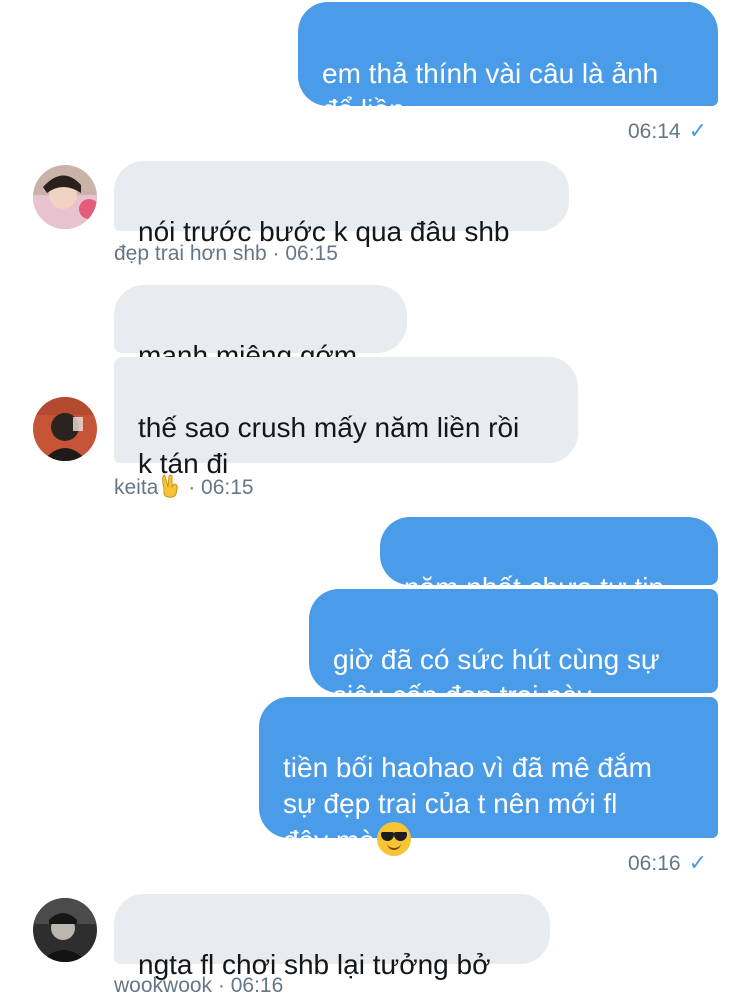 The image size is (750, 1008). I want to click on message-text: em thả thính vài câu là ảnh đổ liền, so click(490, 91).